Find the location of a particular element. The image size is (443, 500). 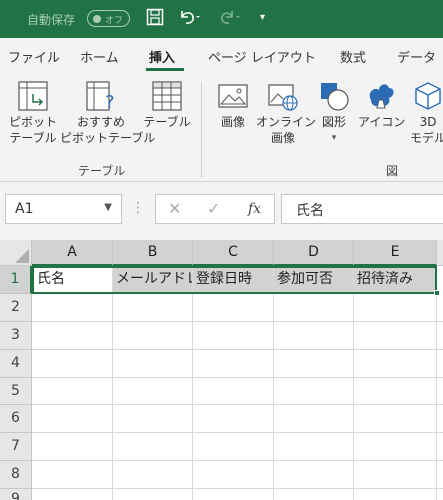

group-separator is located at coordinates (201, 130).